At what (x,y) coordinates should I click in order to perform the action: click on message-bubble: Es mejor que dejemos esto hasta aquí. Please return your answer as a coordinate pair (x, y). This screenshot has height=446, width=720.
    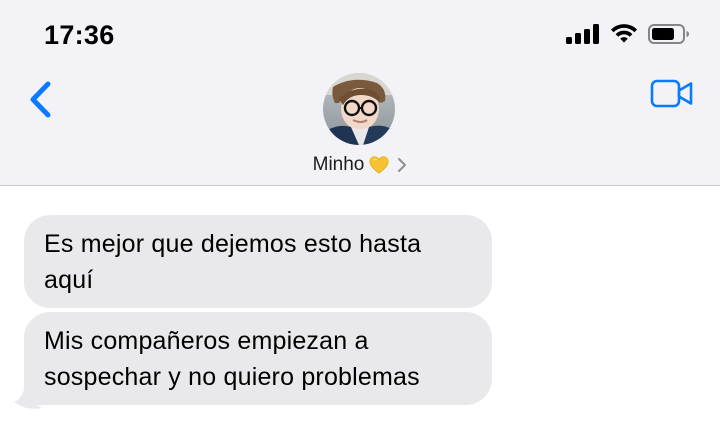
    Looking at the image, I should click on (258, 261).